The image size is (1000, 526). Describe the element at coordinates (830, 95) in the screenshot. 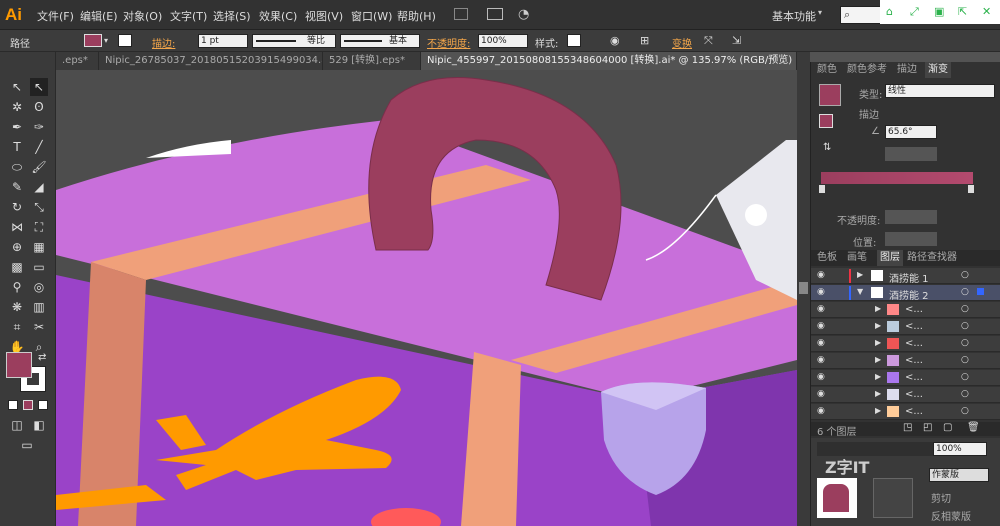

I see `gradient-preview-swatch` at that location.